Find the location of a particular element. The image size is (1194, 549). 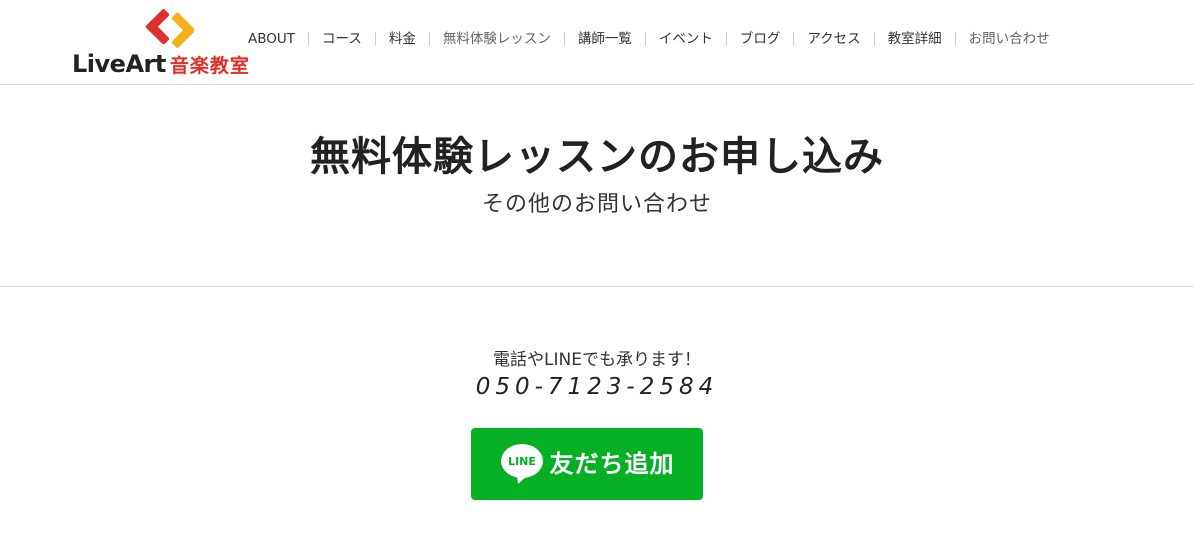

line-logo-icon: LINE is located at coordinates (521, 464).